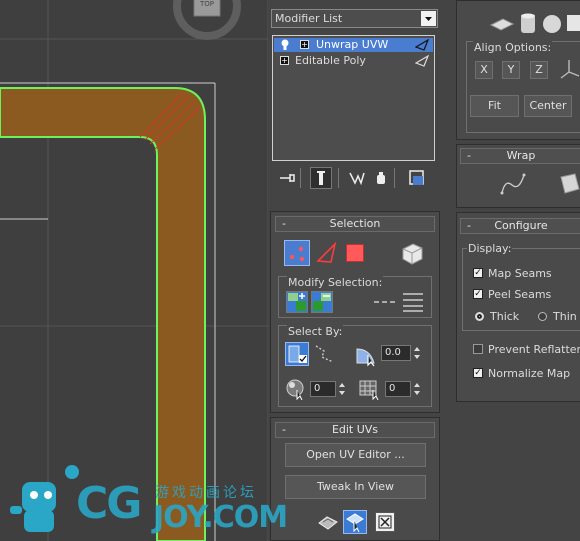 This screenshot has width=580, height=541. I want to click on thin-radio, so click(542, 316).